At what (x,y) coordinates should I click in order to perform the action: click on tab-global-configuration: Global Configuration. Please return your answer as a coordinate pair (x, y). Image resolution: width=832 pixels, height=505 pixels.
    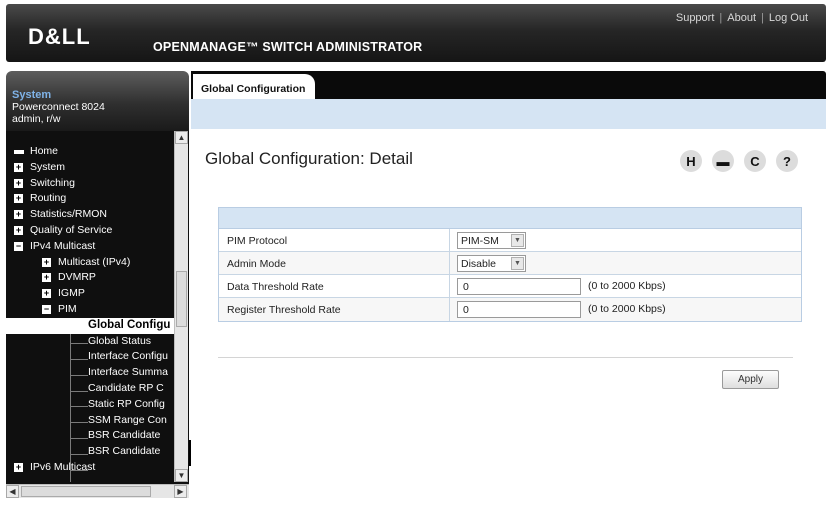
    Looking at the image, I should click on (254, 86).